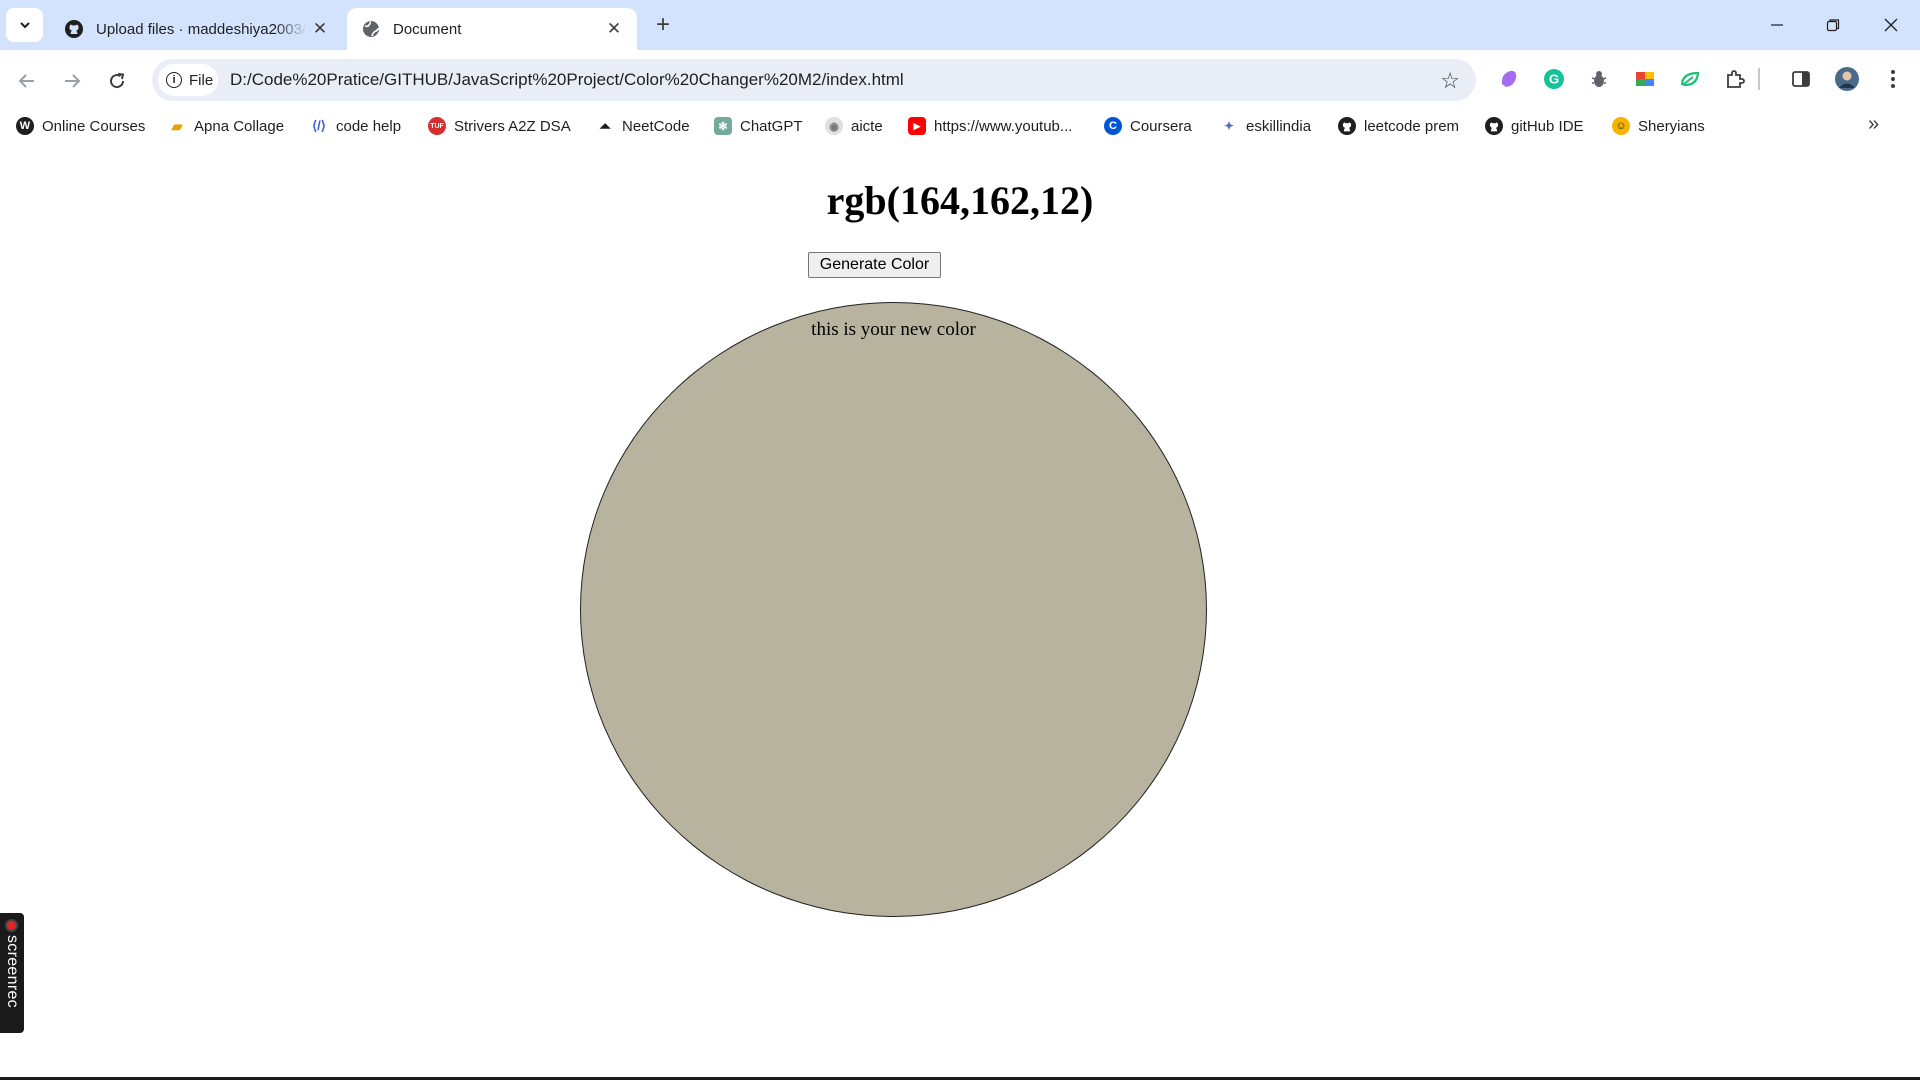 The image size is (1920, 1080). Describe the element at coordinates (1893, 79) in the screenshot. I see `more-menu-icon` at that location.